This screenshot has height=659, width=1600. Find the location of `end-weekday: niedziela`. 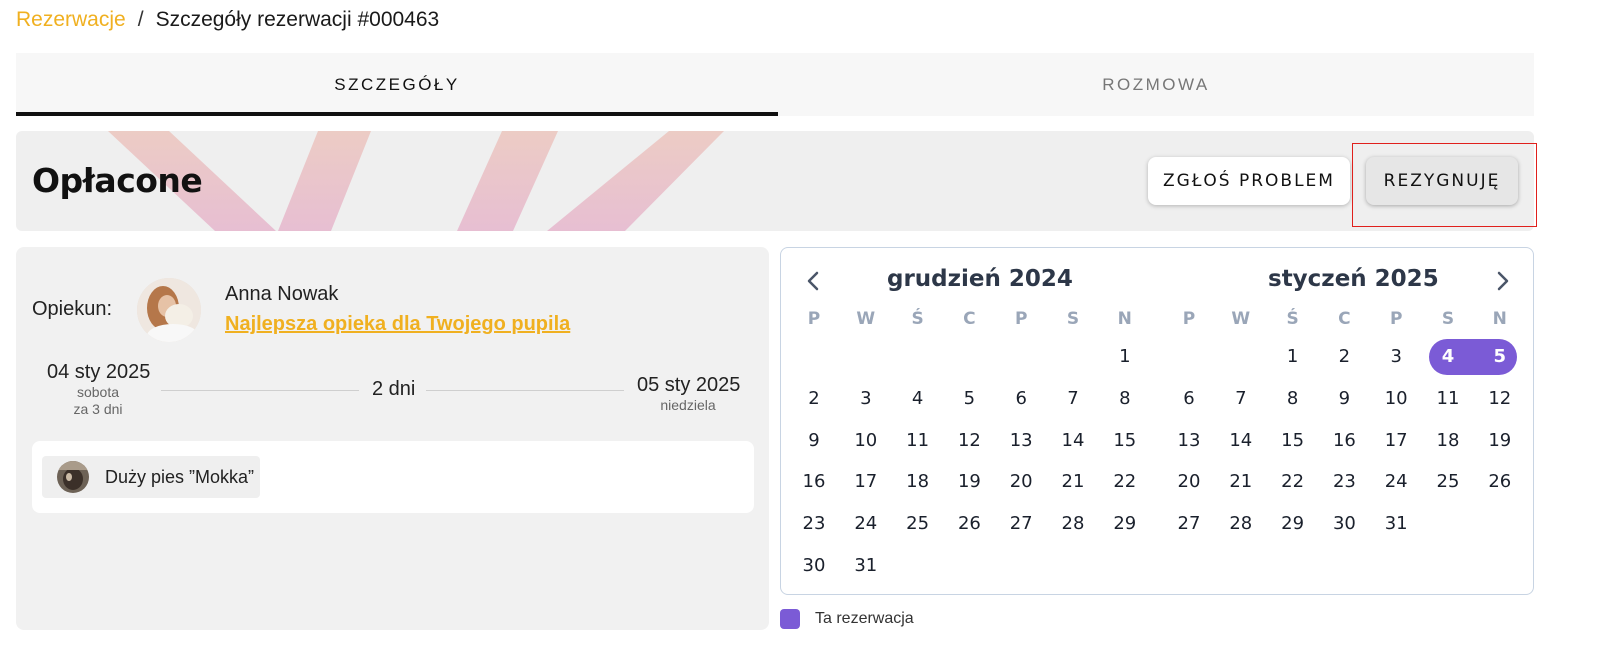

end-weekday: niedziela is located at coordinates (688, 405).